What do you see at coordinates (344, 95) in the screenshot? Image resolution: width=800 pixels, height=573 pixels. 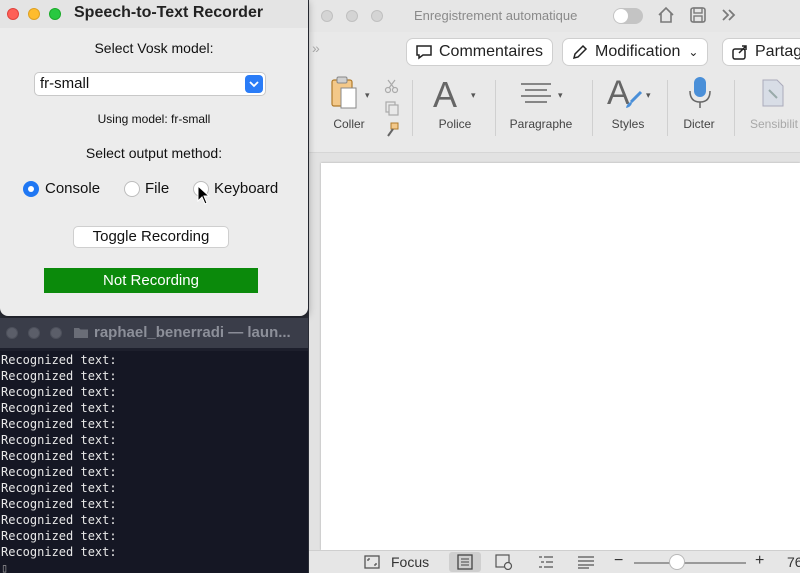 I see `clipboard-icon` at bounding box center [344, 95].